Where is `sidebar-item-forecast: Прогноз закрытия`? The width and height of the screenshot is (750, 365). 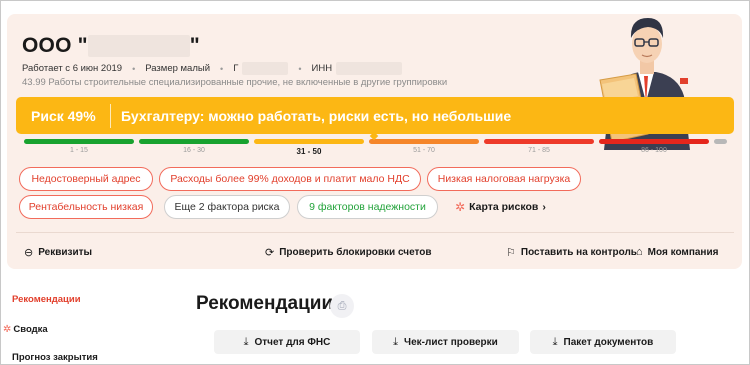
sidebar-item-forecast: Прогноз закрытия is located at coordinates (55, 357).